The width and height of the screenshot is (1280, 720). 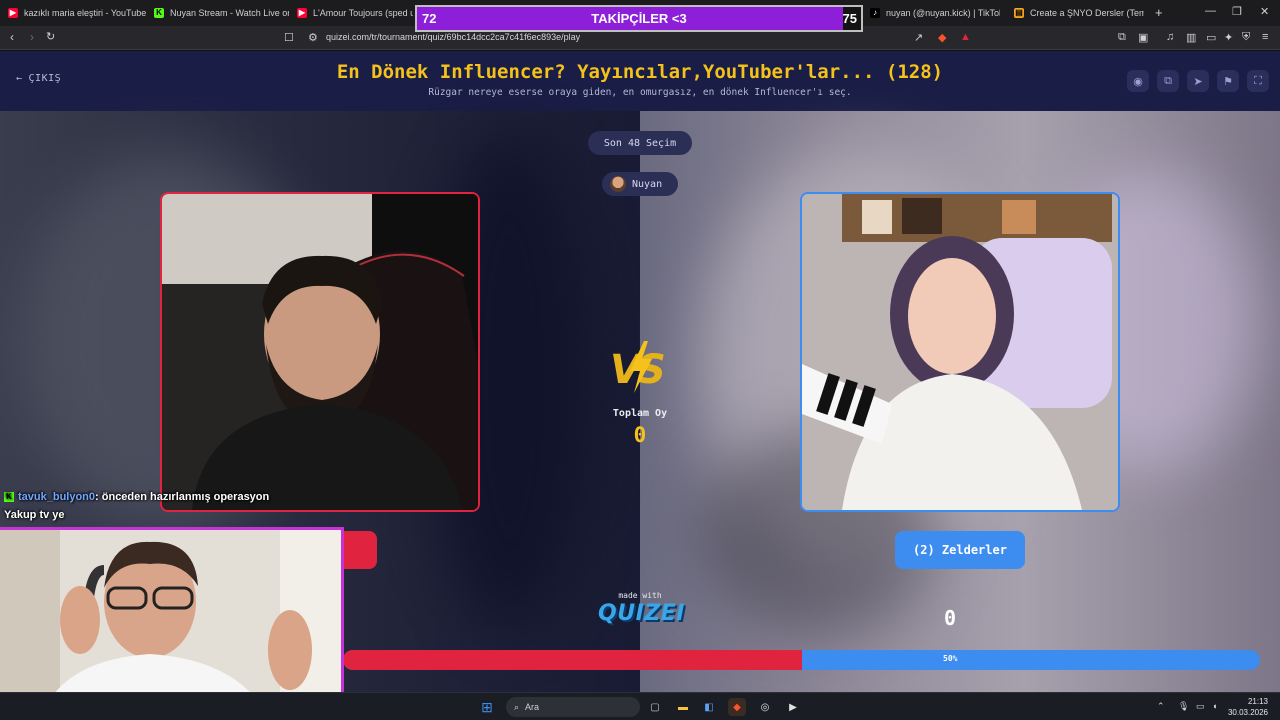 I want to click on sidebar-icon: ▥, so click(x=1191, y=37).